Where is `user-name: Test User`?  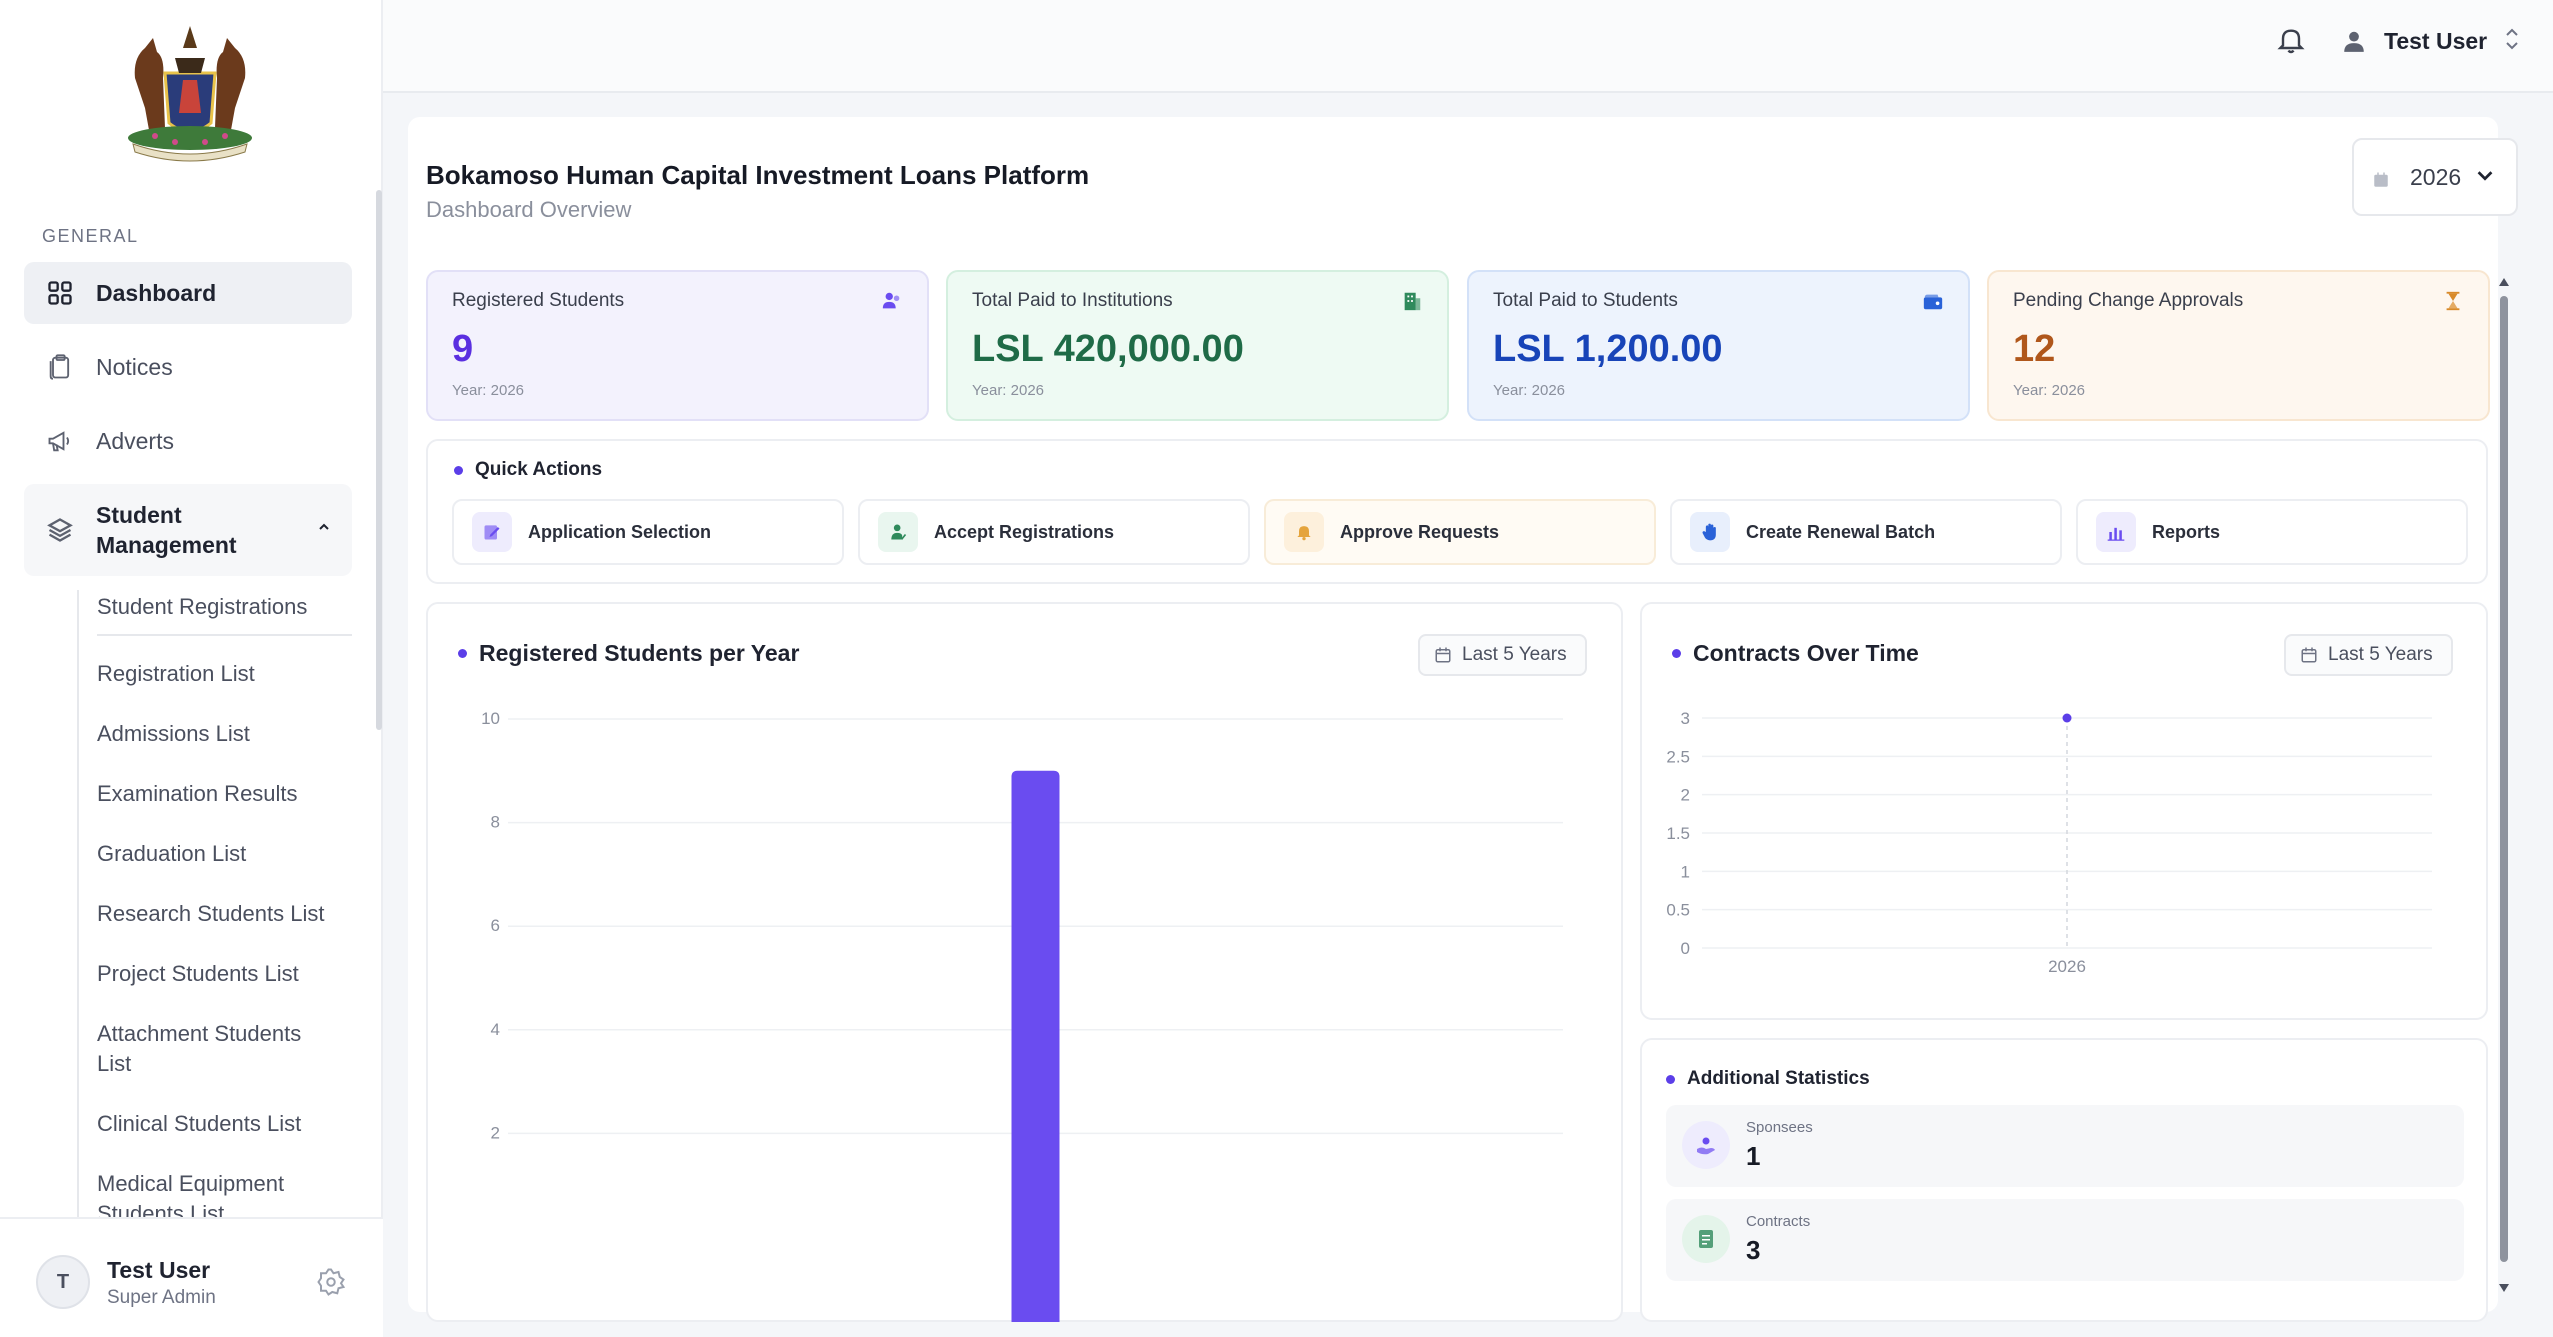
user-name: Test User is located at coordinates (159, 1270).